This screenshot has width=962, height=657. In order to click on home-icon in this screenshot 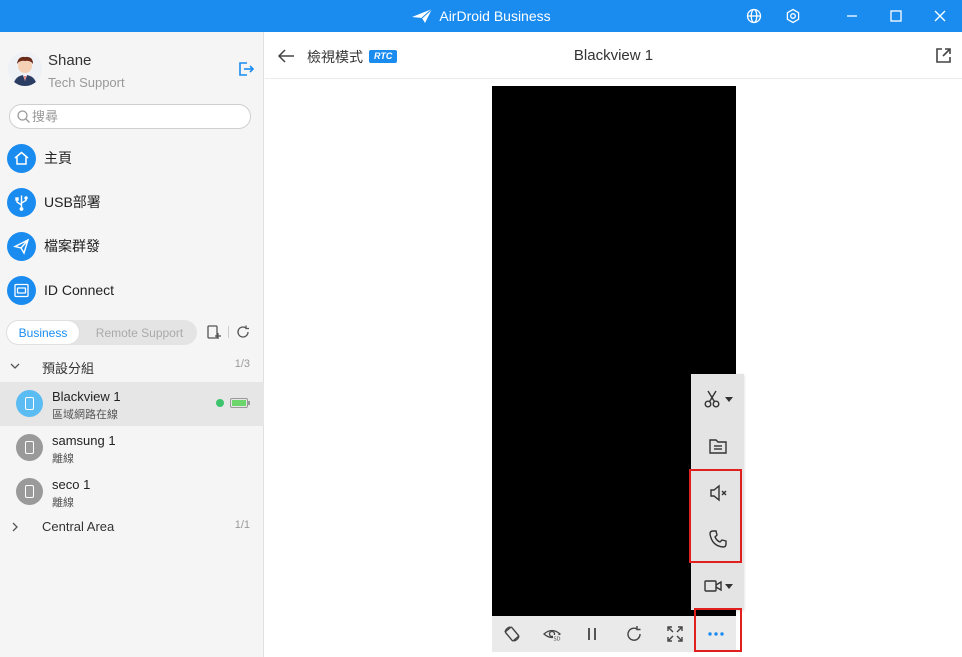, I will do `click(21, 158)`.